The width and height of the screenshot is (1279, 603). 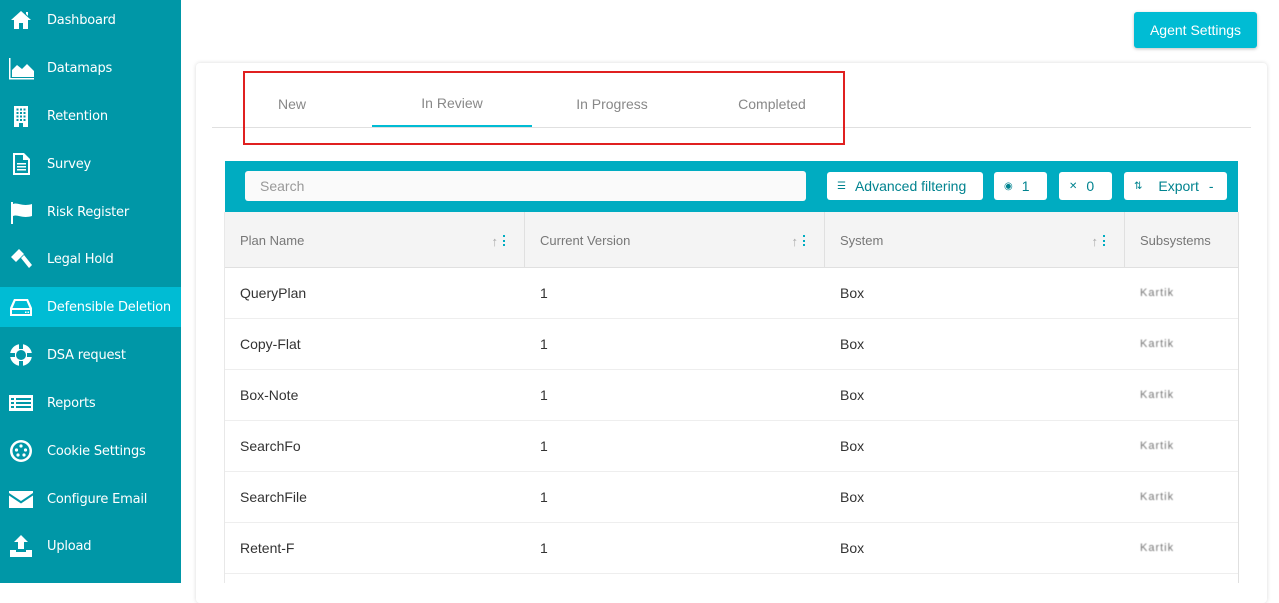 I want to click on cell-plan-name: SearchFile, so click(x=273, y=497).